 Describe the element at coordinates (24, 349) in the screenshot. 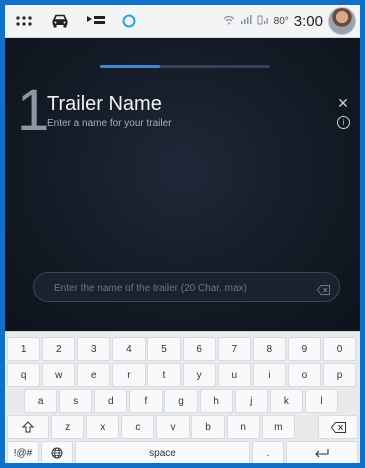

I see `key-1: 1` at that location.